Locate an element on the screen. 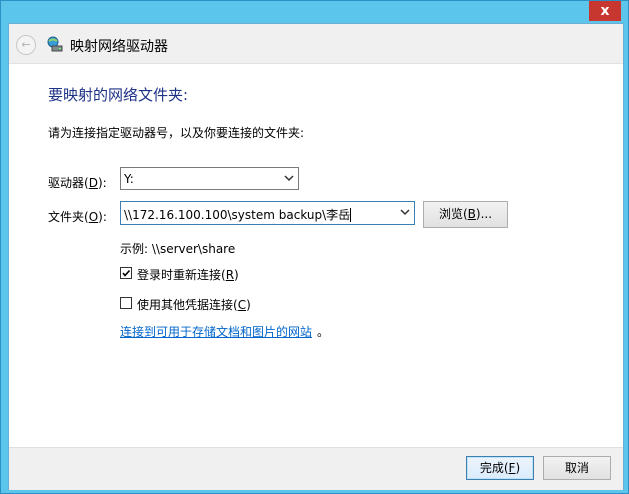 The width and height of the screenshot is (629, 494). other-credentials-checkbox-row: 使用其他凭据连接(C) is located at coordinates (190, 304).